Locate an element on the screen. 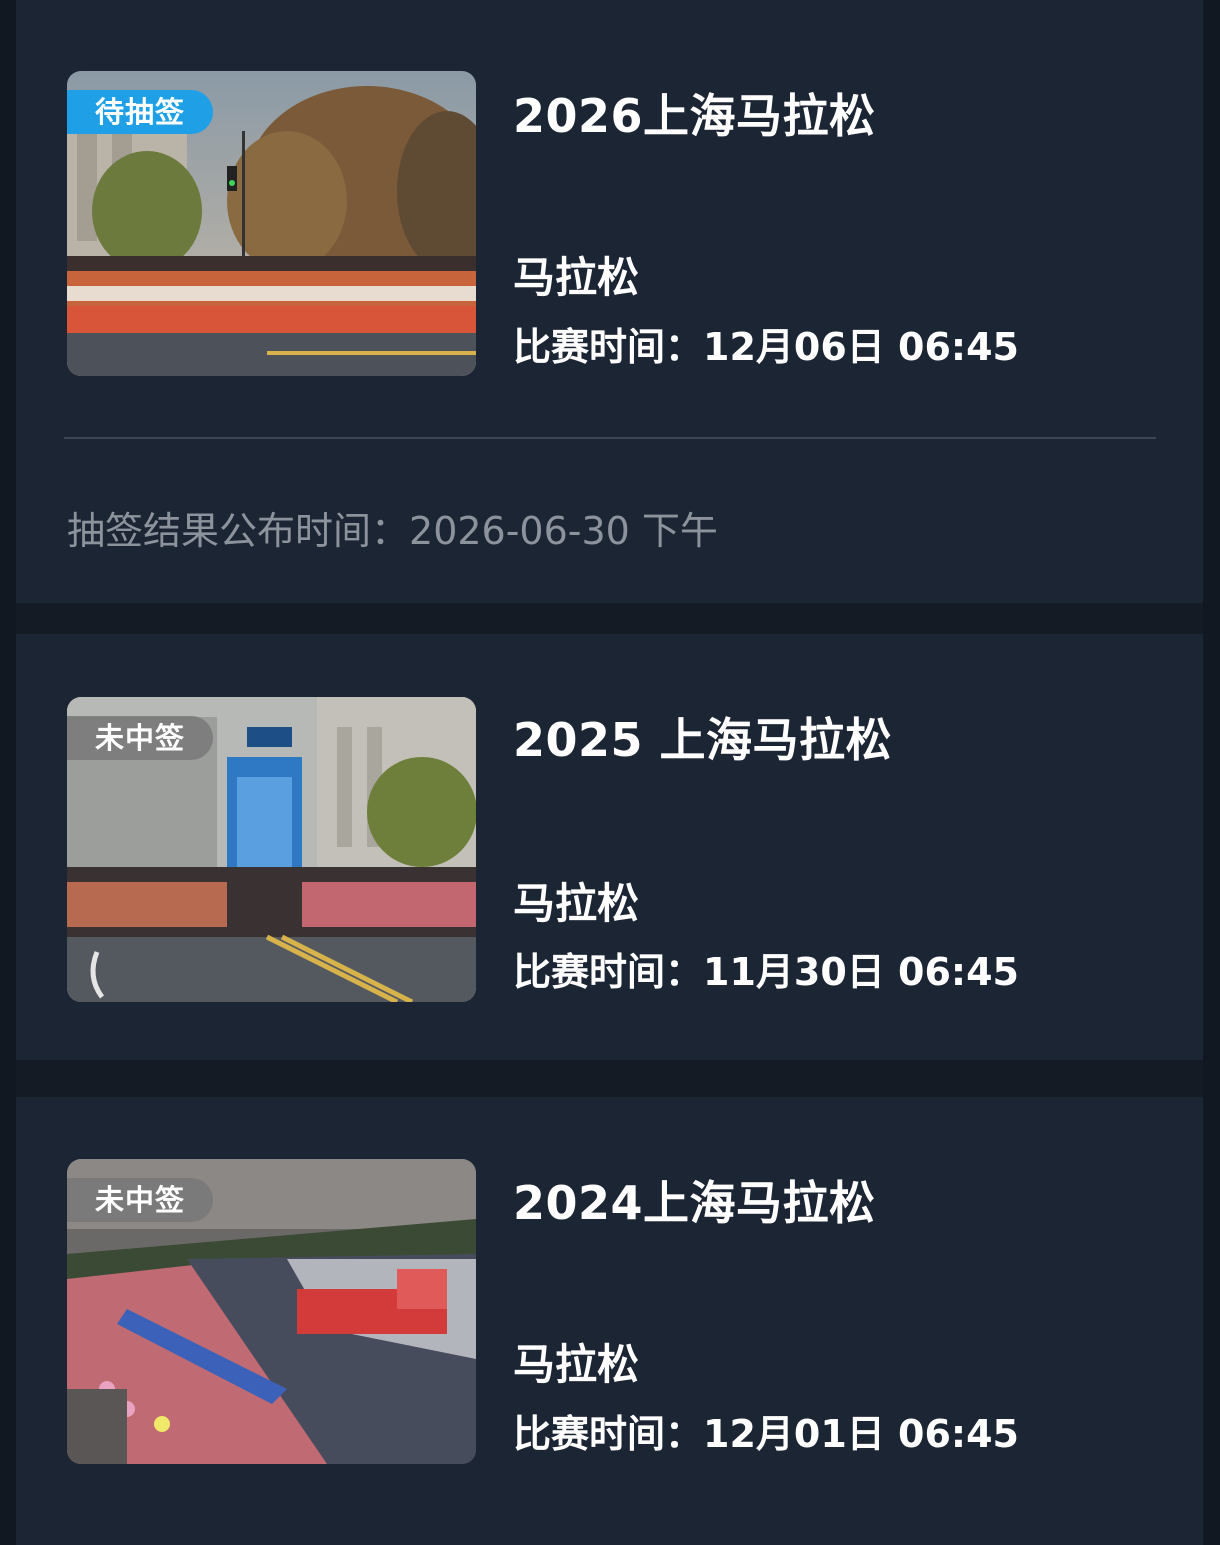 This screenshot has width=1220, height=1545. race-time: 比赛时间：12月01日 06:45 is located at coordinates (766, 1430).